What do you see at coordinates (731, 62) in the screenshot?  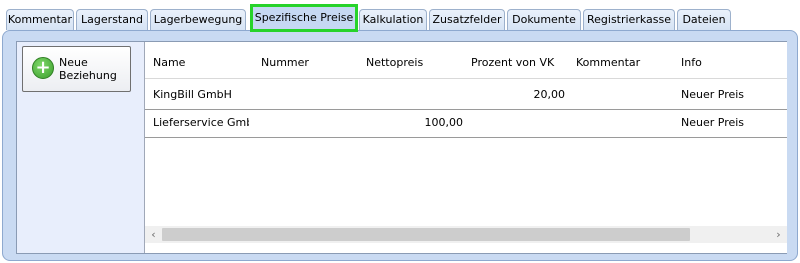 I see `column-header-info: Info` at bounding box center [731, 62].